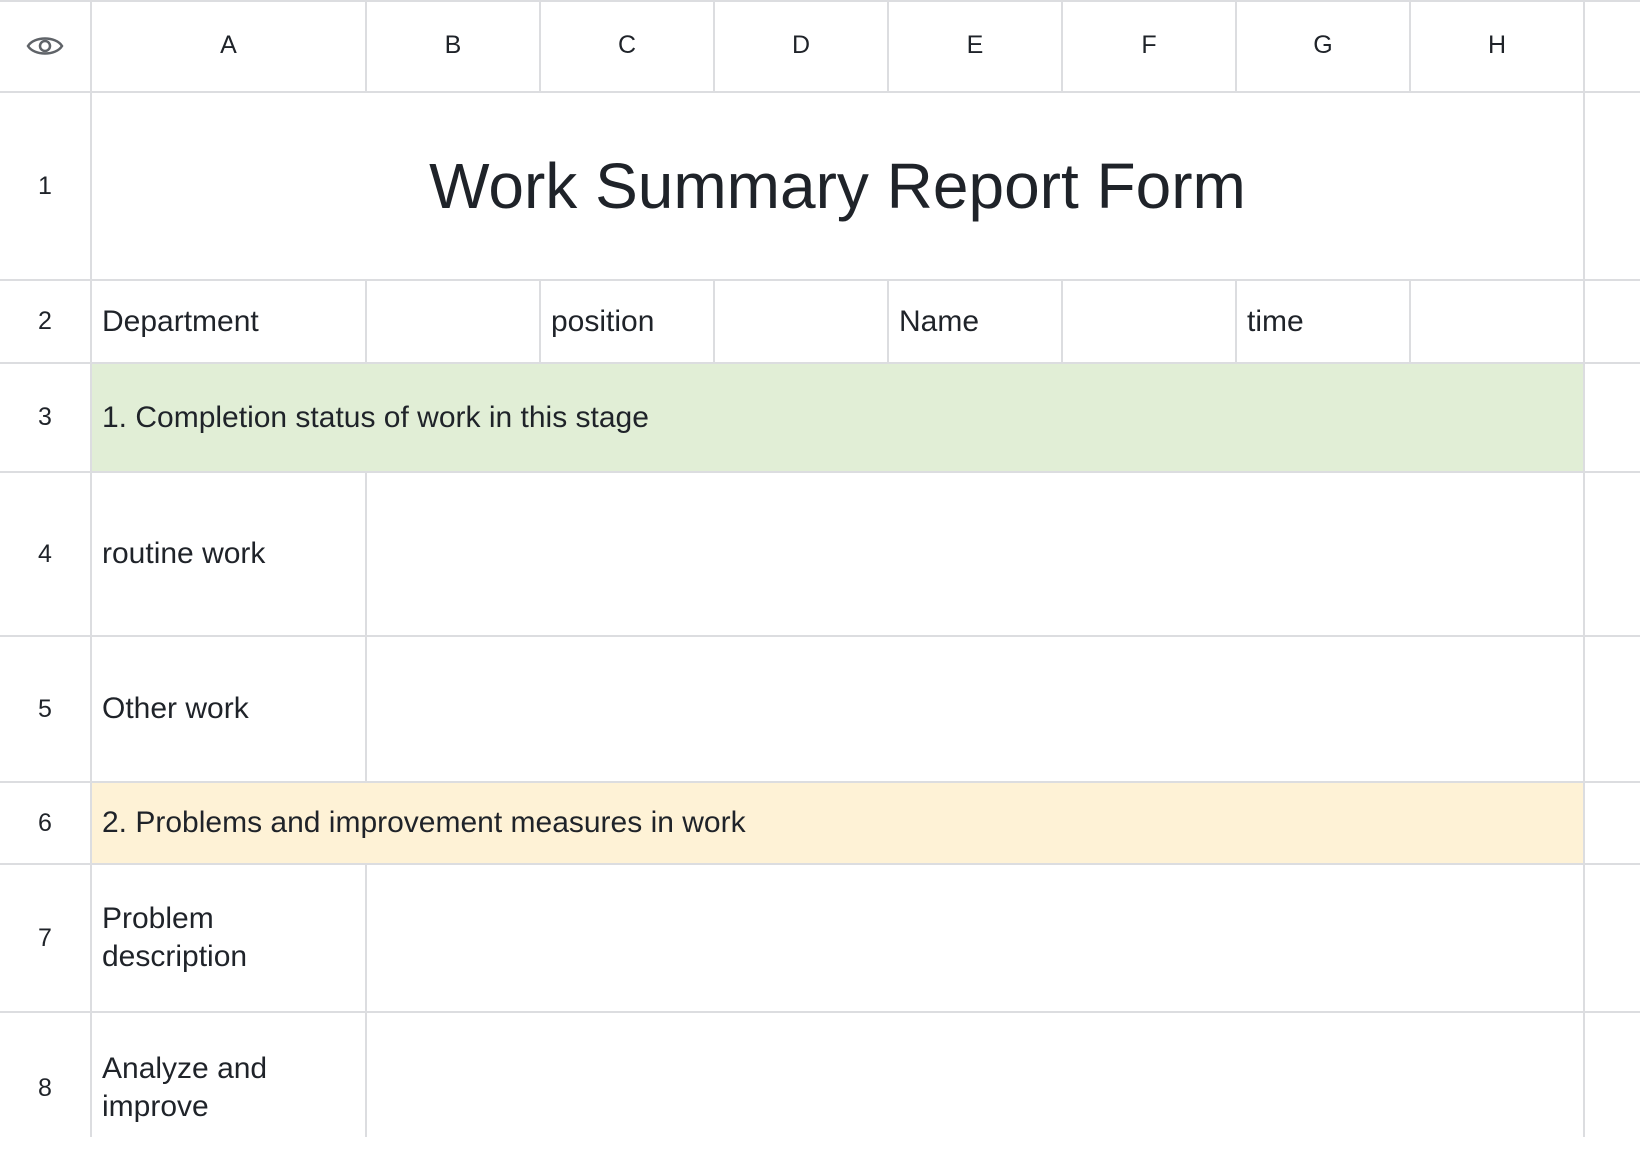 Image resolution: width=1640 pixels, height=1163 pixels. Describe the element at coordinates (45, 1088) in the screenshot. I see `row-header-8: 8` at that location.